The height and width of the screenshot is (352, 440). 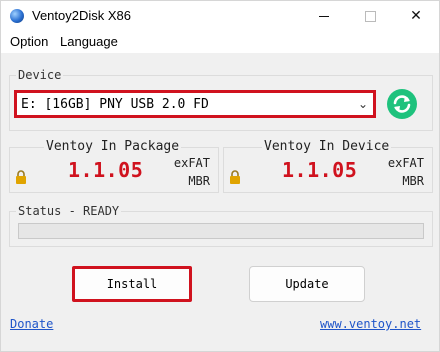 What do you see at coordinates (307, 284) in the screenshot?
I see `update-button: Update` at bounding box center [307, 284].